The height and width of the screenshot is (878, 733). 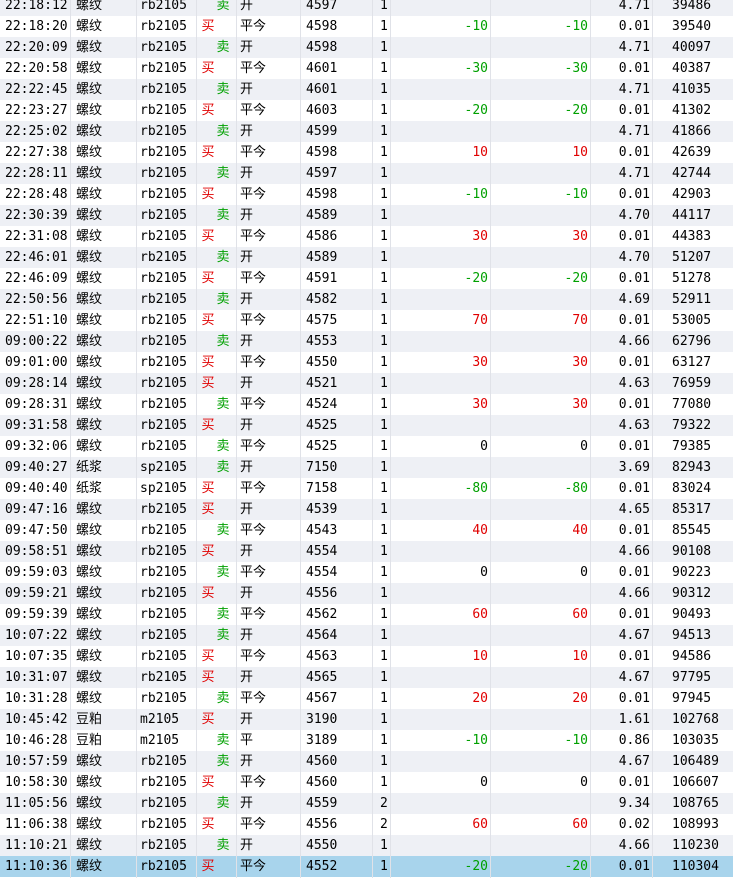 What do you see at coordinates (366, 47) in the screenshot?
I see `table-row: 22:20:09 螺纹 rb2105 卖开 4598 1 4.71 40097` at bounding box center [366, 47].